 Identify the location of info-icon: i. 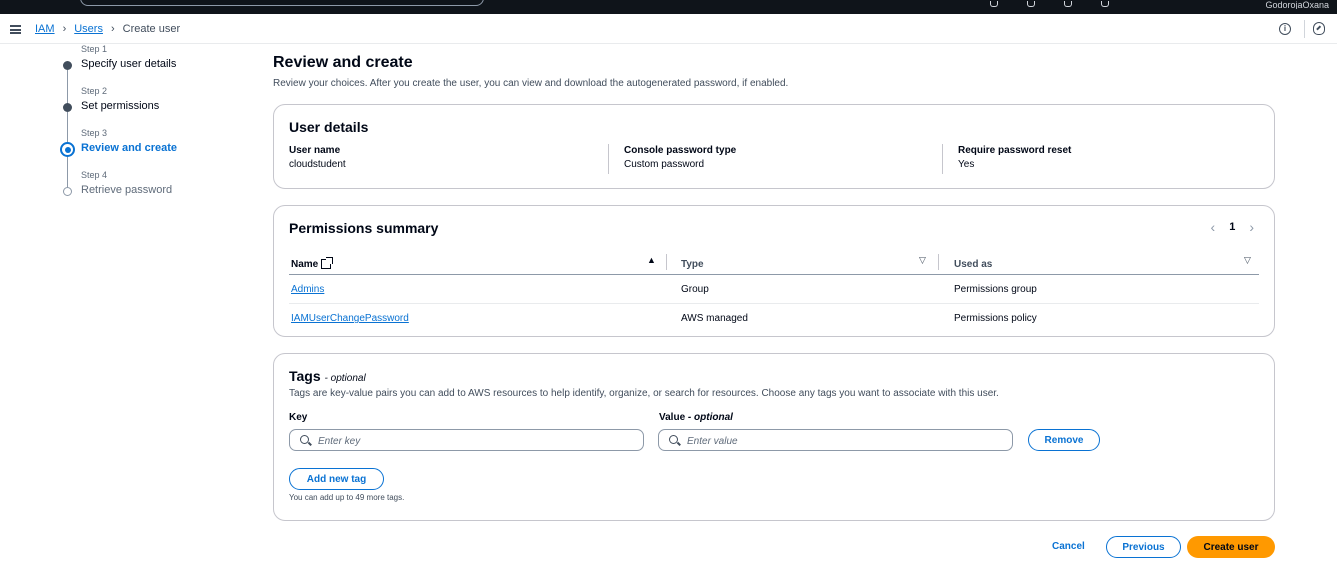
(1285, 29).